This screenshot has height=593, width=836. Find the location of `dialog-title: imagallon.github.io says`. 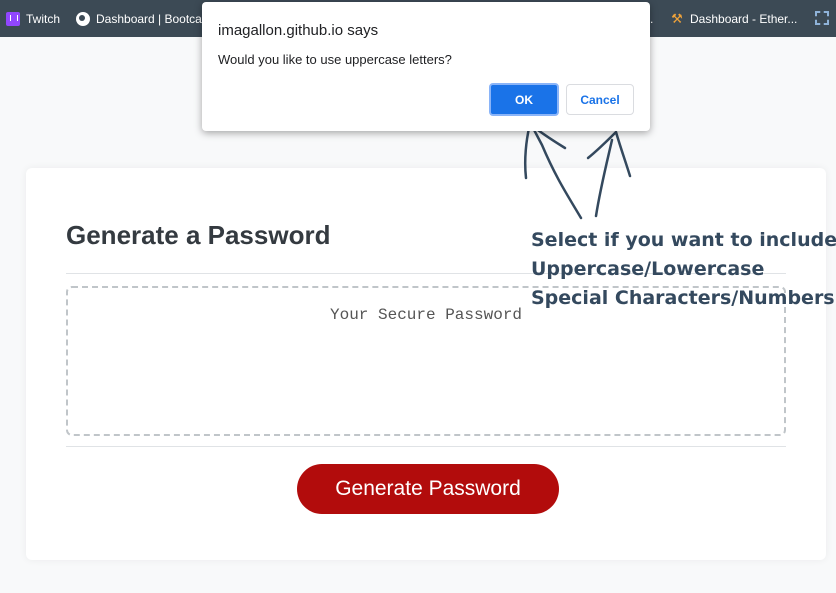

dialog-title: imagallon.github.io says is located at coordinates (298, 30).